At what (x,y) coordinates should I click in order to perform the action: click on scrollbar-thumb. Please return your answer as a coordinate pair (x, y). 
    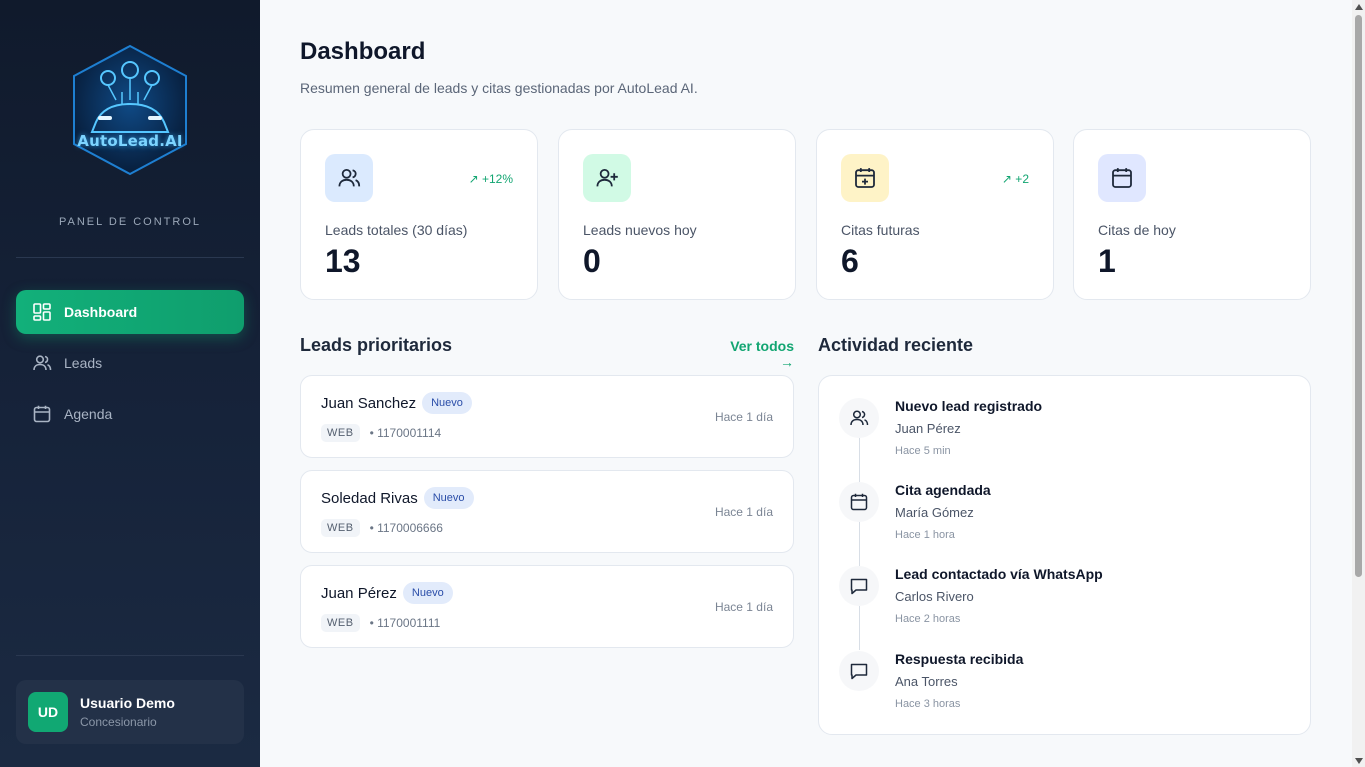
    Looking at the image, I should click on (1358, 296).